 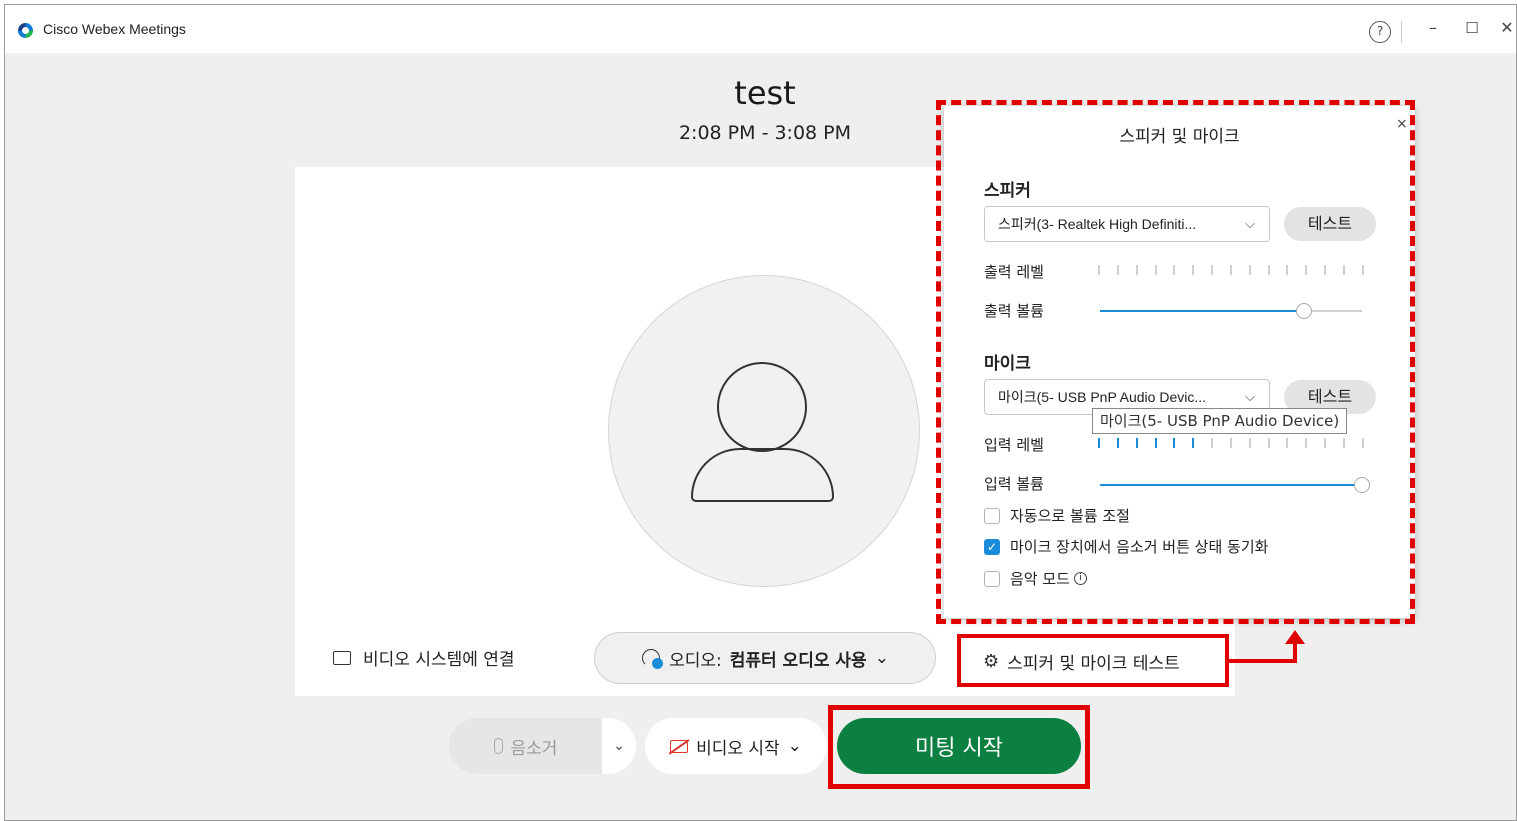 I want to click on audio-value: 컴퓨터 오디오 사용, so click(x=798, y=660).